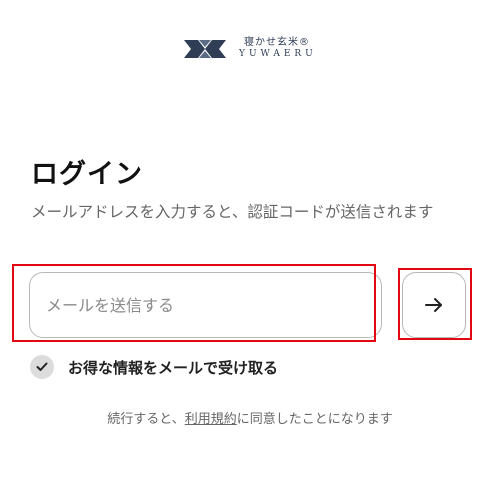 The image size is (500, 486). What do you see at coordinates (87, 174) in the screenshot?
I see `page-title: ログイン` at bounding box center [87, 174].